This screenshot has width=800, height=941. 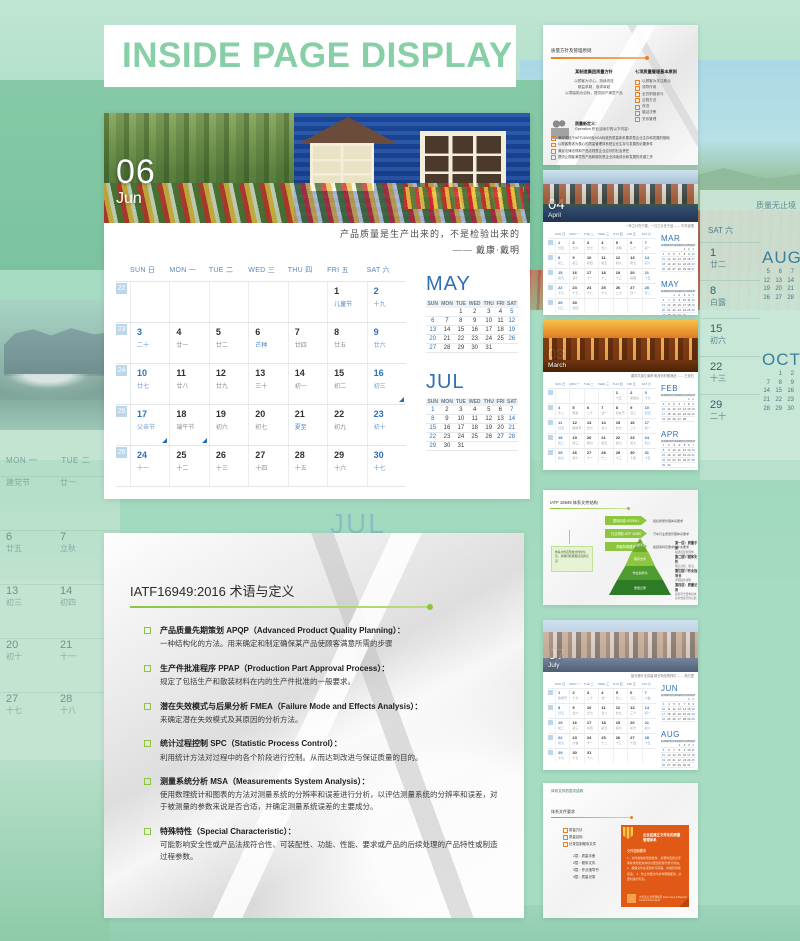 What do you see at coordinates (634, 261) in the screenshot?
I see `calendar-day-cell: 13 初七` at bounding box center [634, 261].